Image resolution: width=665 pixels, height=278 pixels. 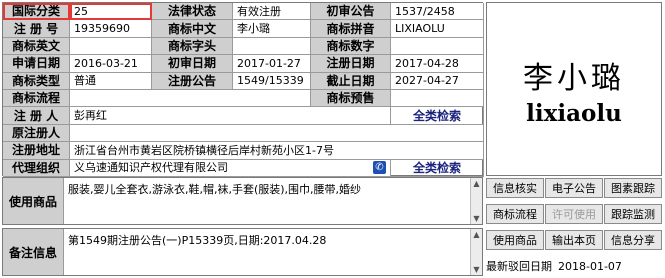 What do you see at coordinates (215, 189) in the screenshot?
I see `usage-text: 服装,婴儿全套衣,游泳衣,鞋,帽,袜,手套(服装),围巾,腰带,婚纱` at bounding box center [215, 189].